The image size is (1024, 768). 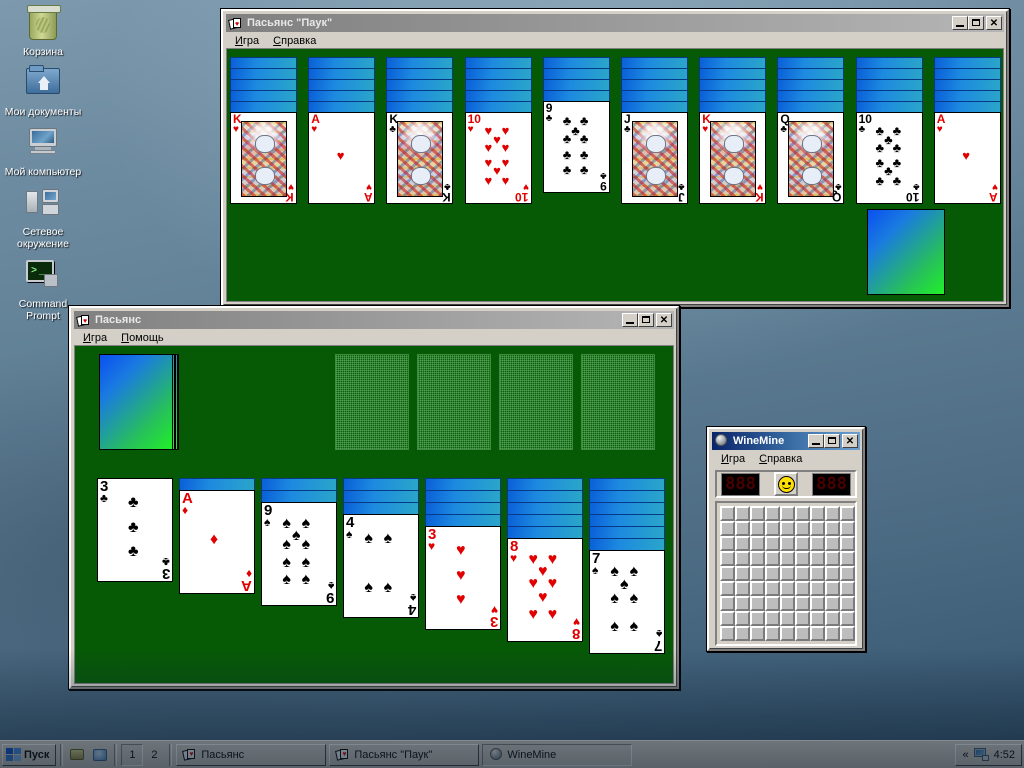 I want to click on winemine-close-button: ✕, so click(x=850, y=441).